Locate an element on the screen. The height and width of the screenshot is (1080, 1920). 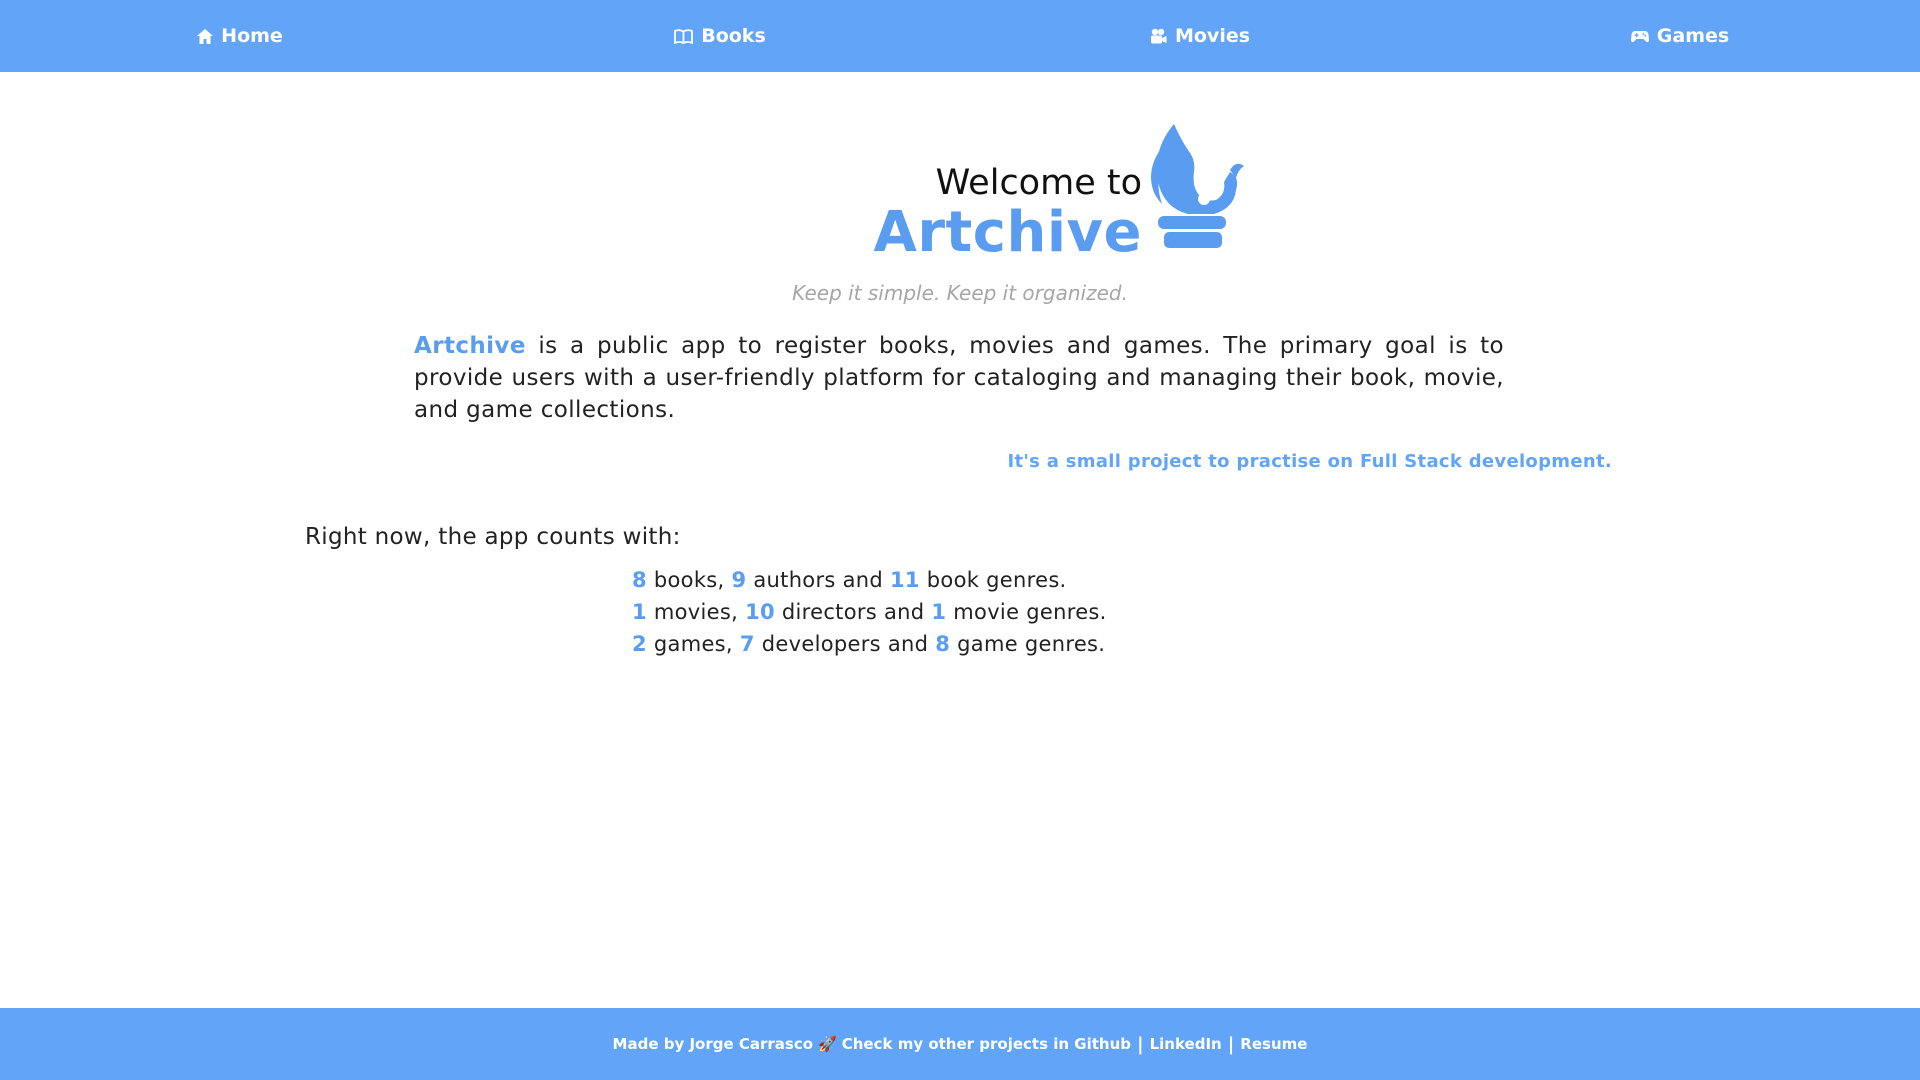
movies-label: movies, is located at coordinates (696, 612).